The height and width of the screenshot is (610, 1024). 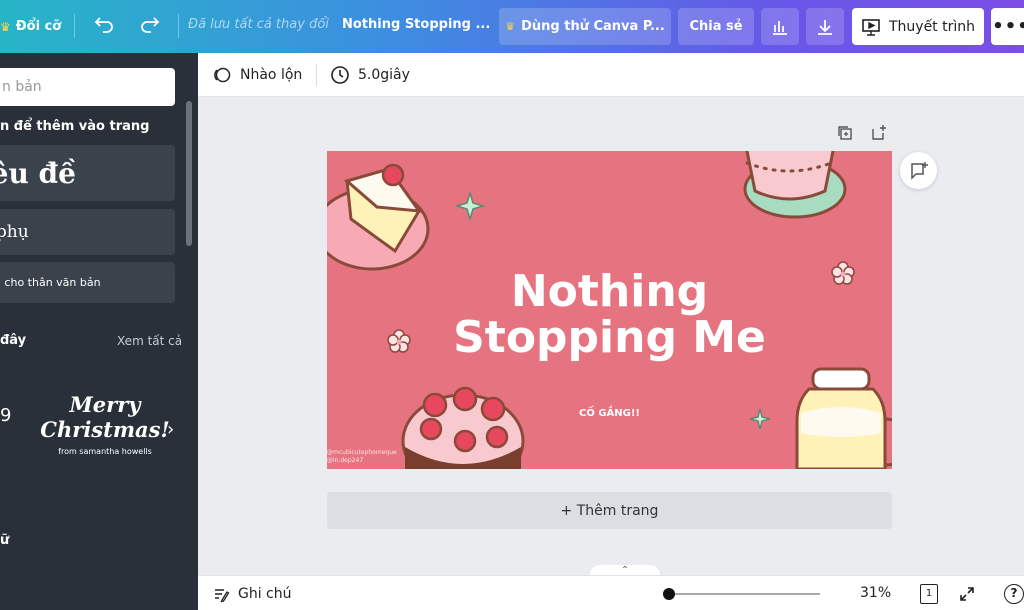 I want to click on insights-button, so click(x=780, y=26).